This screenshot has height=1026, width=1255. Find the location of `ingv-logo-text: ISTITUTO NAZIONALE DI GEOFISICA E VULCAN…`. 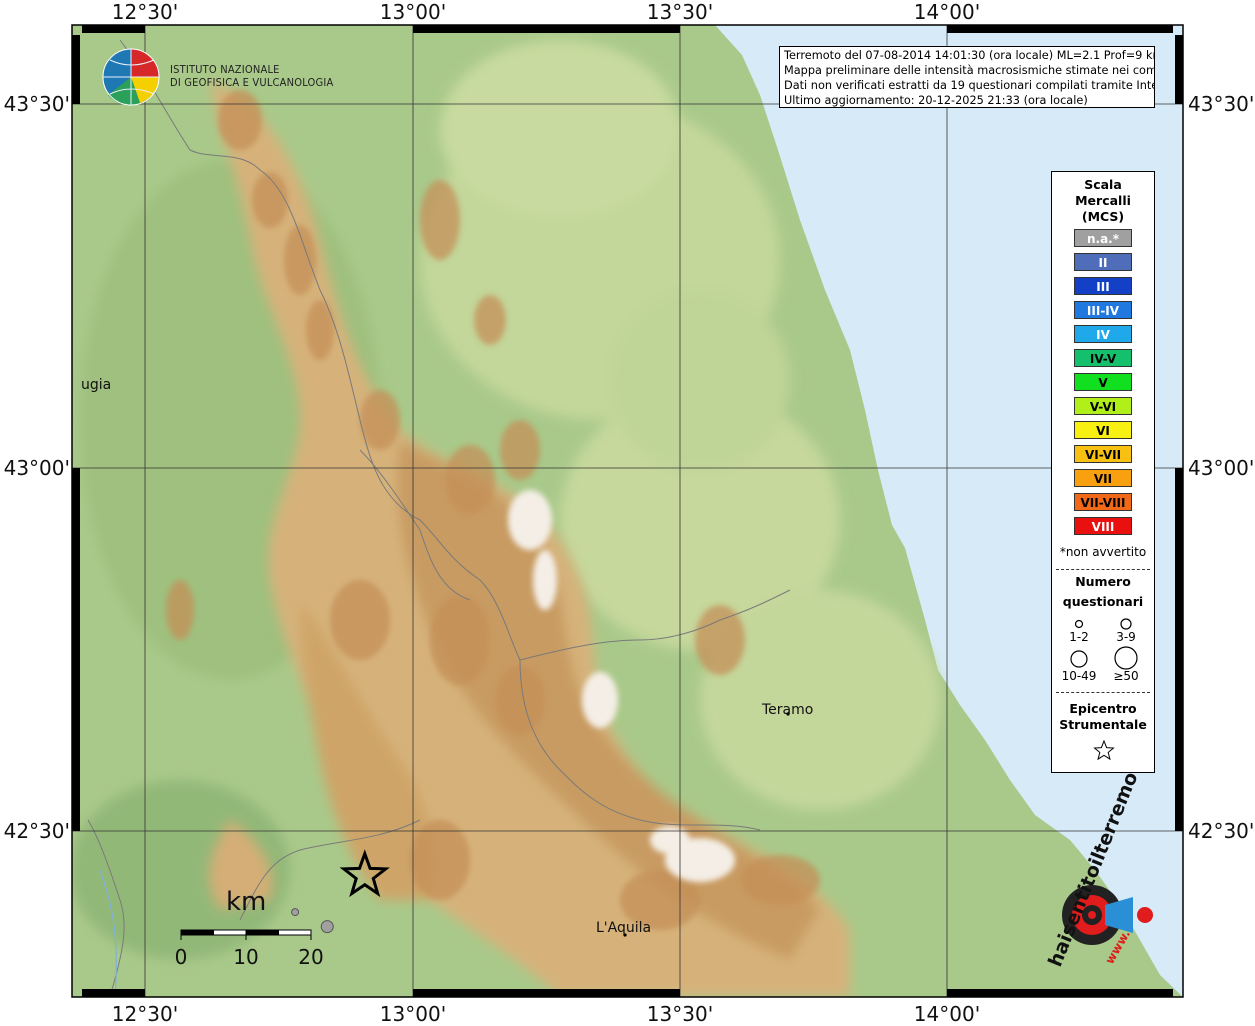

ingv-logo-text: ISTITUTO NAZIONALE DI GEOFISICA E VULCAN… is located at coordinates (251, 76).